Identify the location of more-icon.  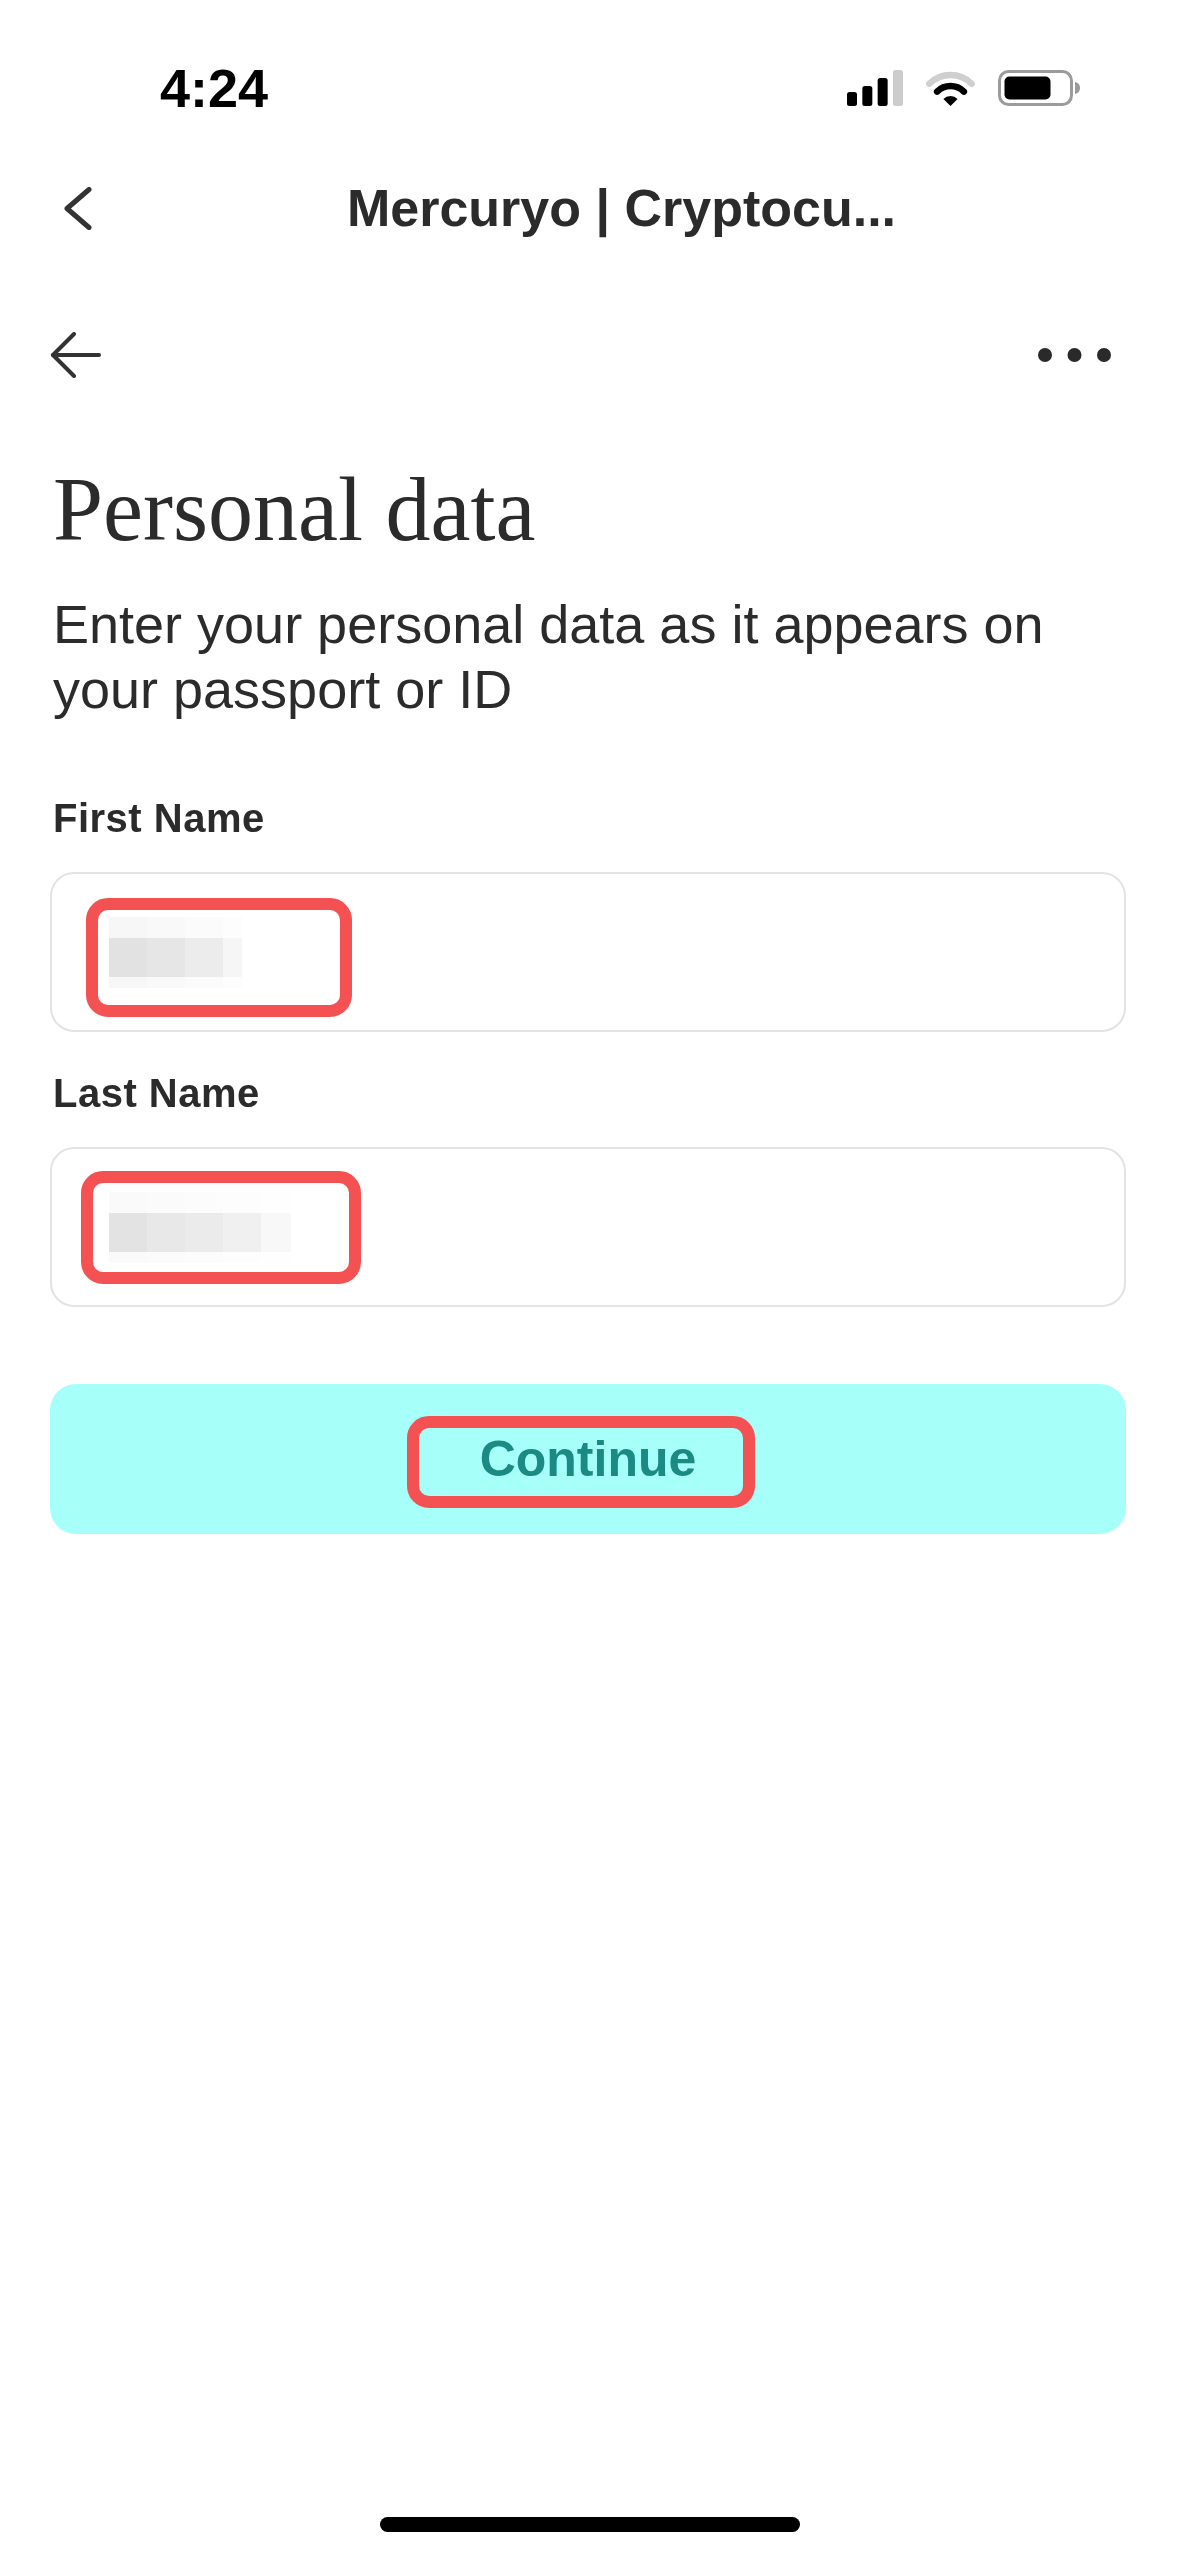
(1074, 355).